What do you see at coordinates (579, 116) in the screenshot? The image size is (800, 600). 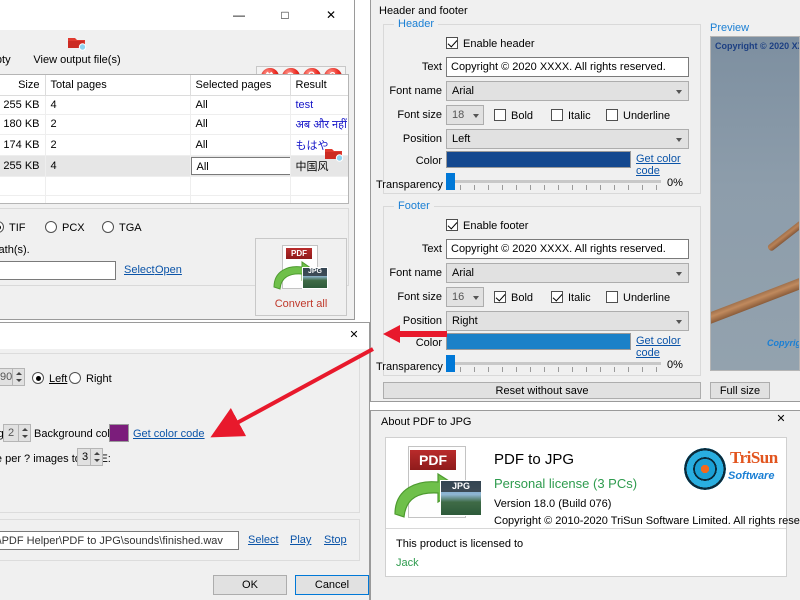 I see `header-italic-label: Italic` at bounding box center [579, 116].